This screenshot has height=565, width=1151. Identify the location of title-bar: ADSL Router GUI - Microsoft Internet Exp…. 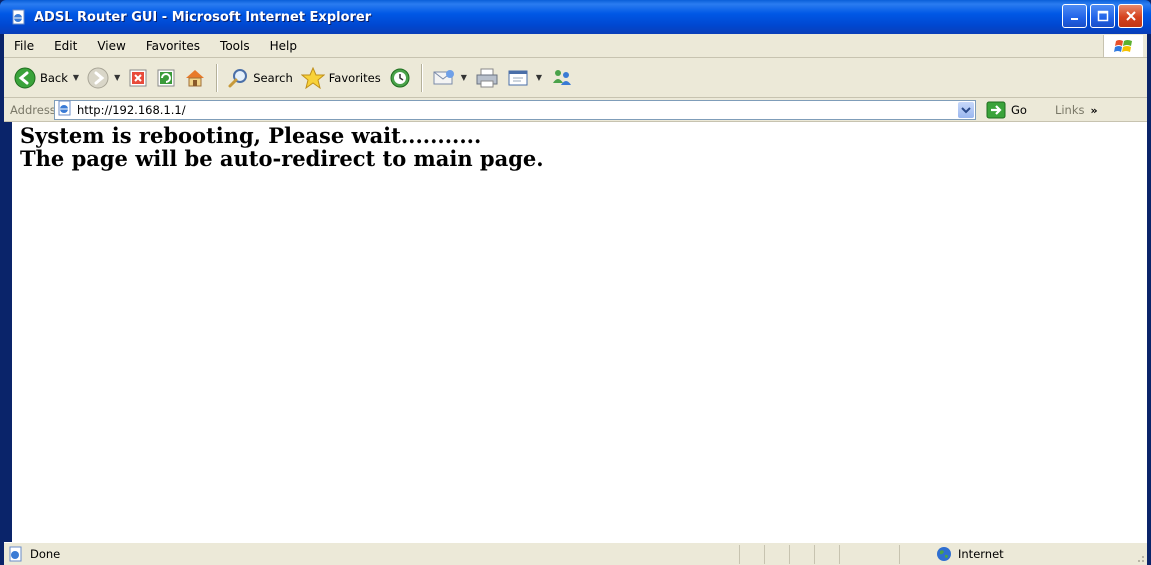
(575, 17).